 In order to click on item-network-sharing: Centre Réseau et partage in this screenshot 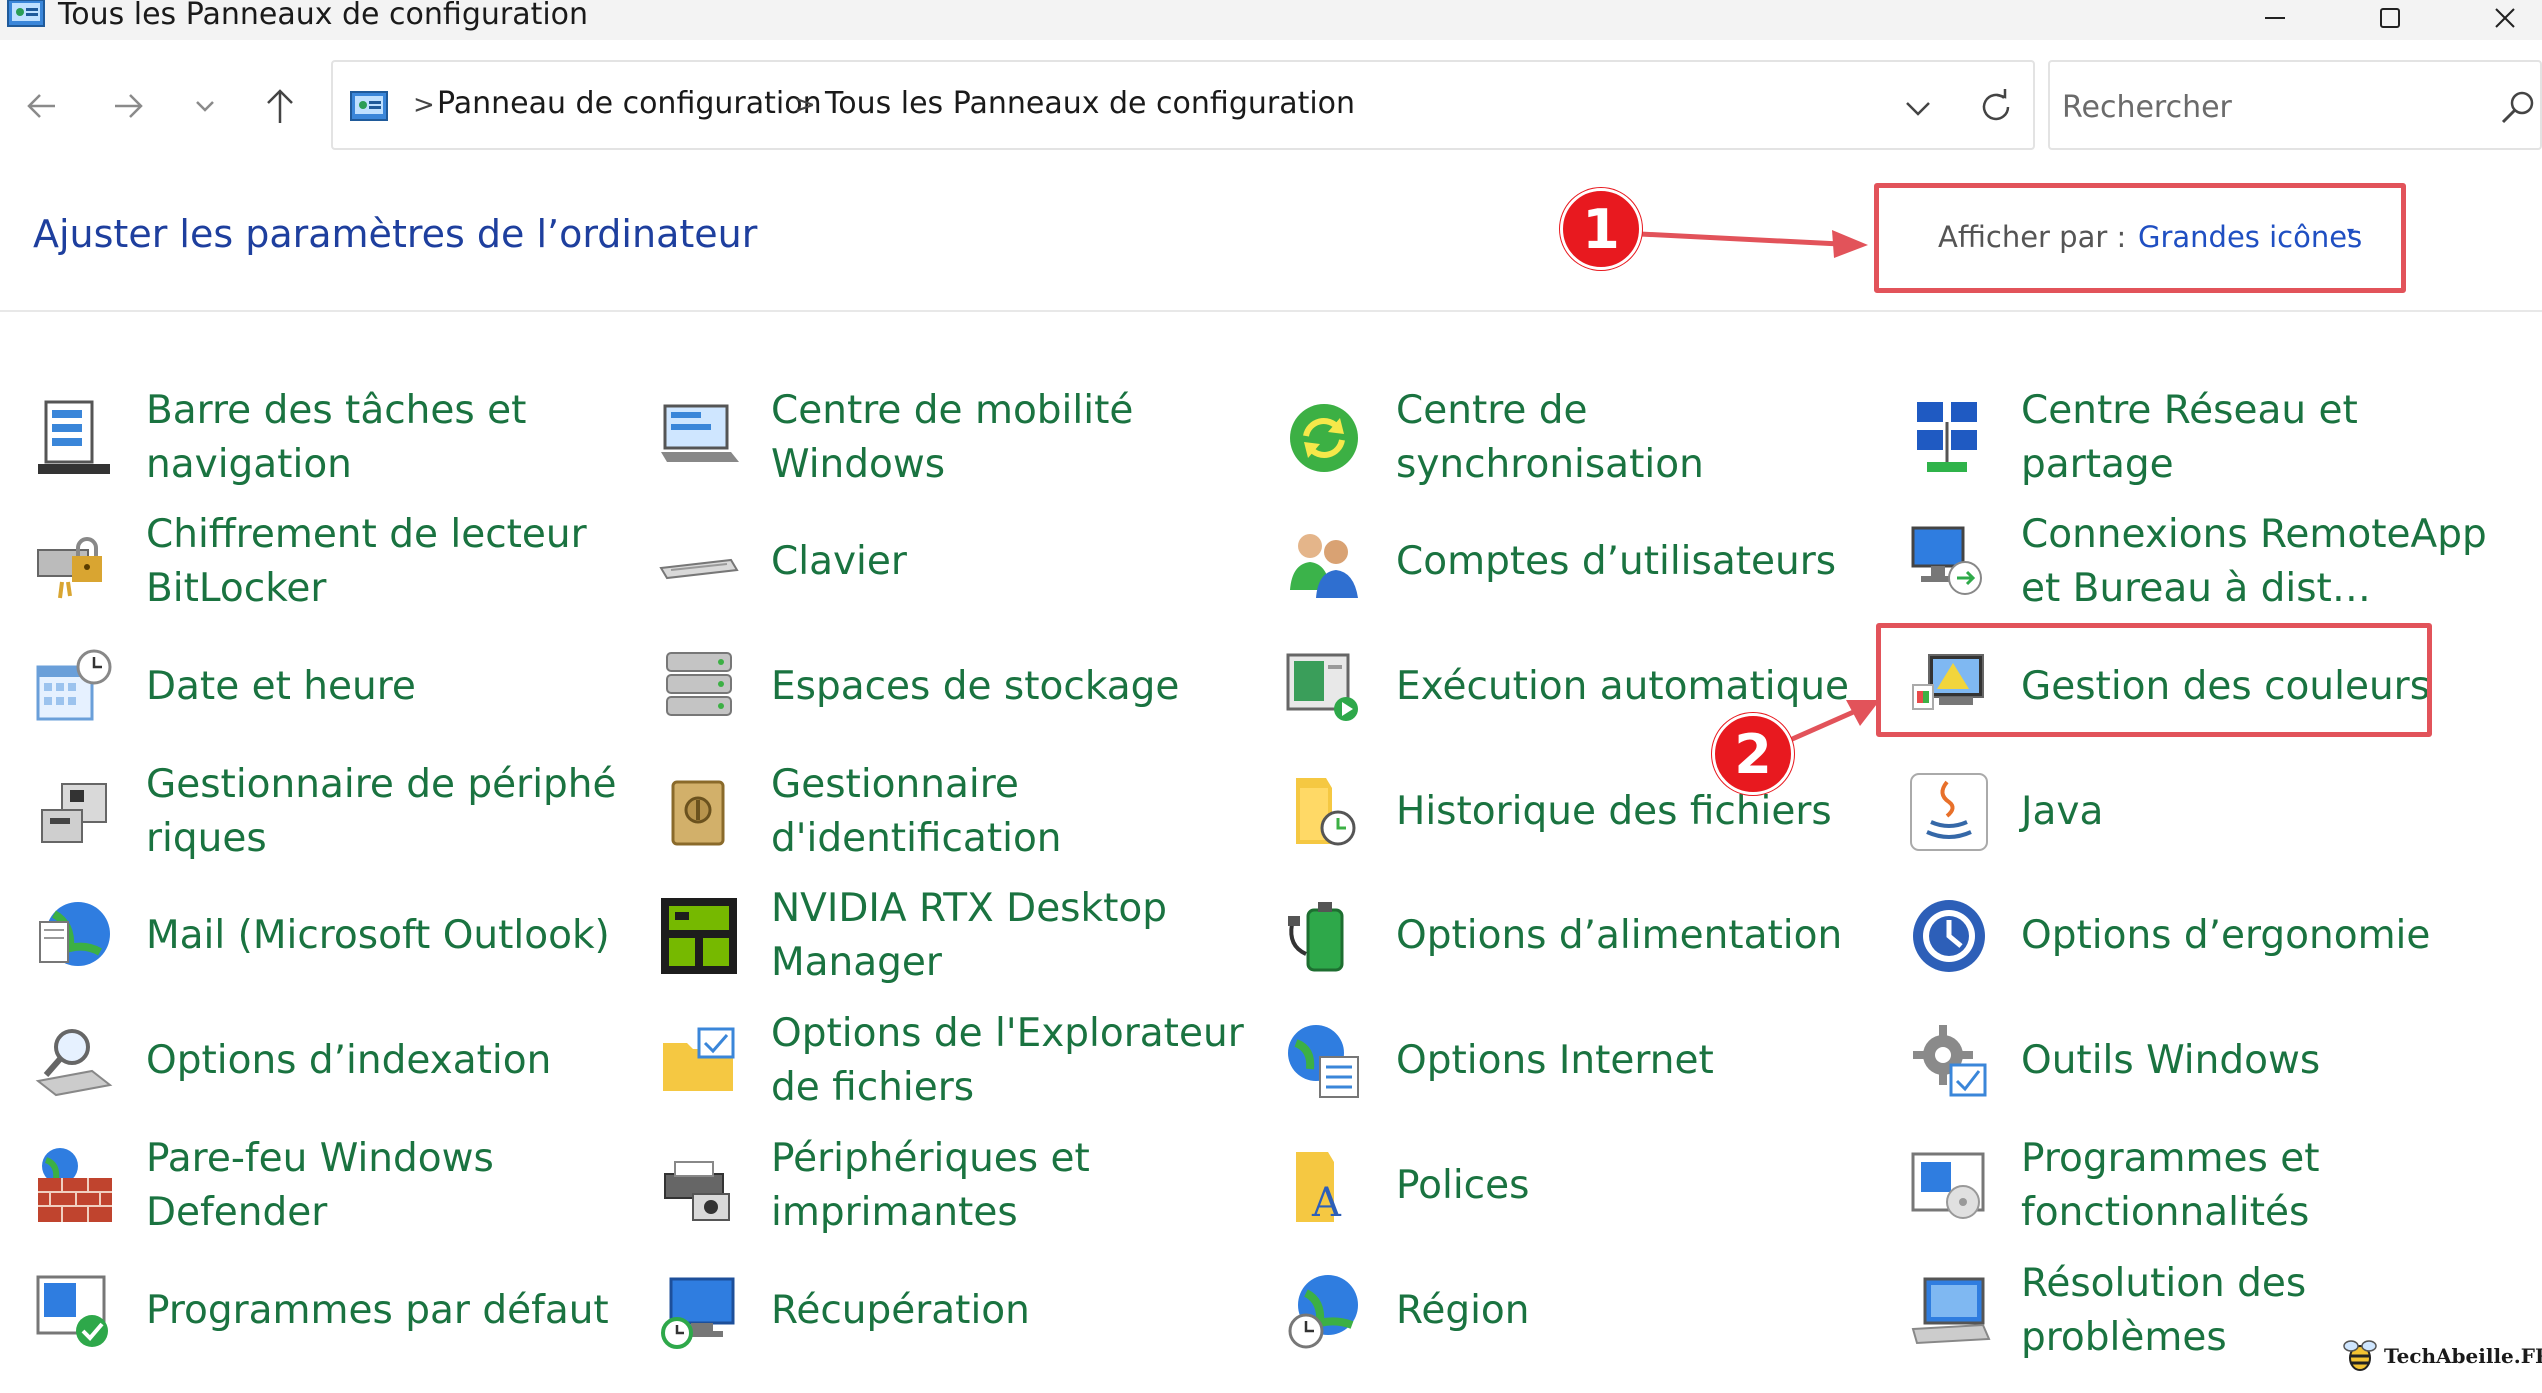, I will do `click(2198, 438)`.